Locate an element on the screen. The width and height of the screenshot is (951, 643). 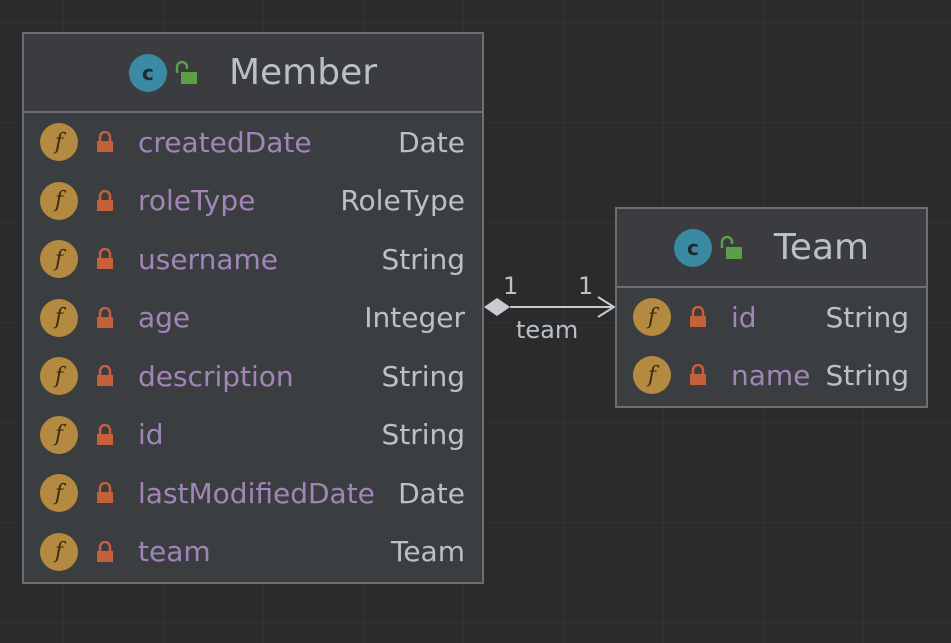
field-row: f description String is located at coordinates (253, 376).